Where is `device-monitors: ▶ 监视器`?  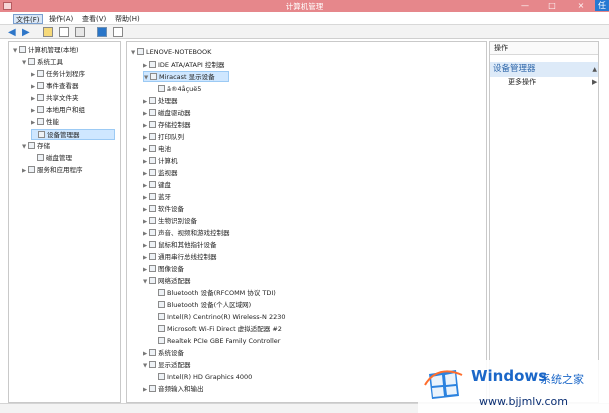
device-monitors: ▶ 监视器 is located at coordinates (160, 173).